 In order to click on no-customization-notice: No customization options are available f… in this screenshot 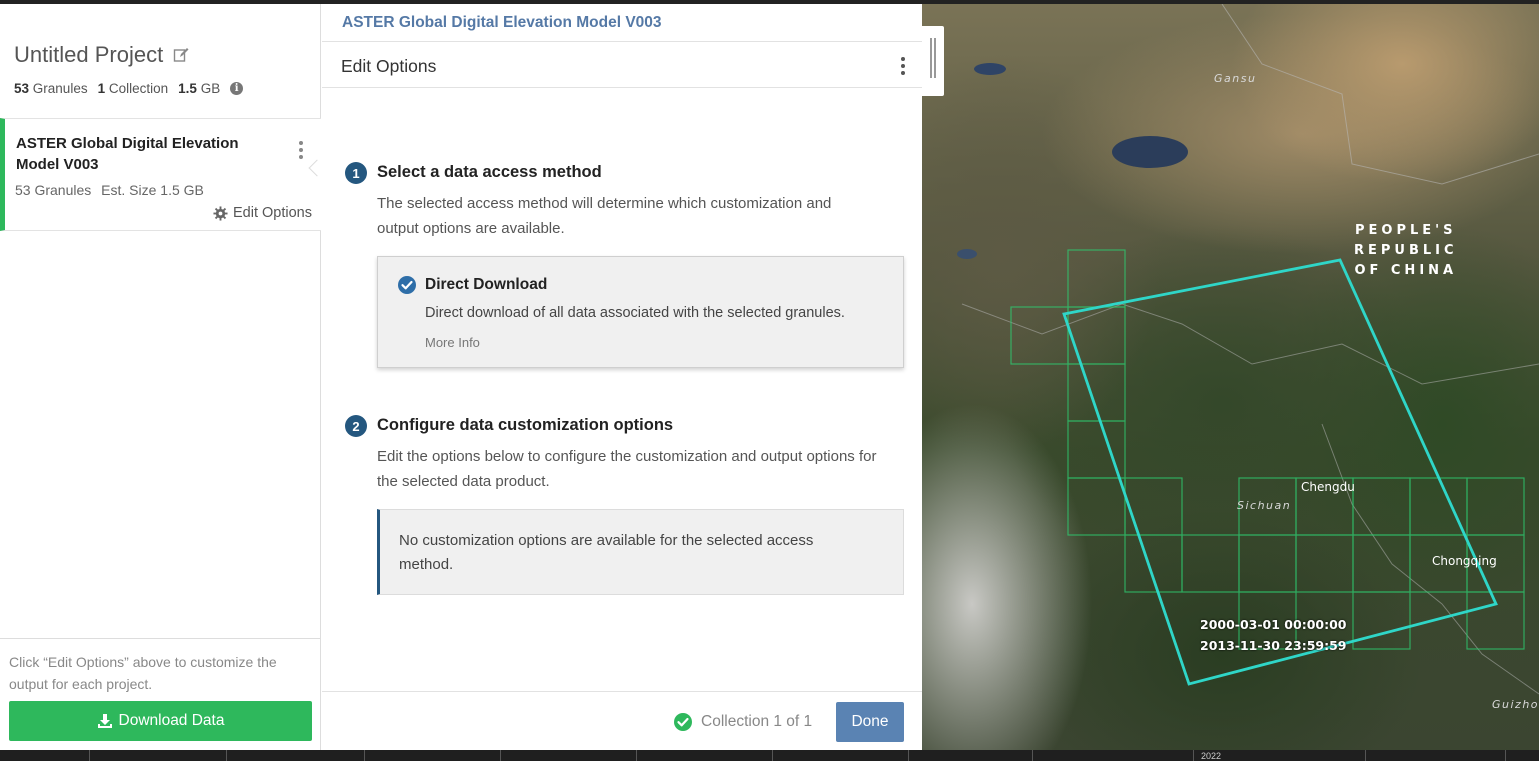, I will do `click(640, 552)`.